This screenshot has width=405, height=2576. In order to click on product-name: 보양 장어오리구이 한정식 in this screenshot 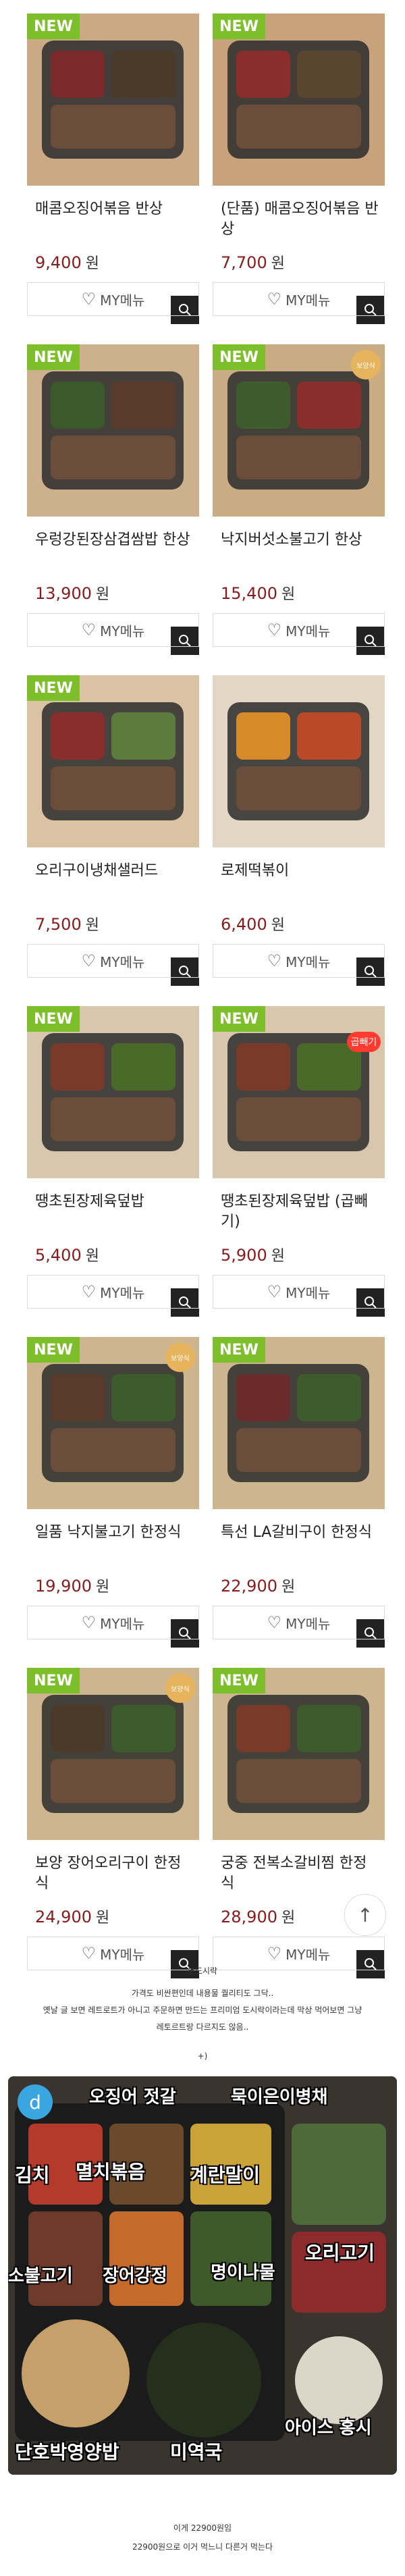, I will do `click(114, 1874)`.